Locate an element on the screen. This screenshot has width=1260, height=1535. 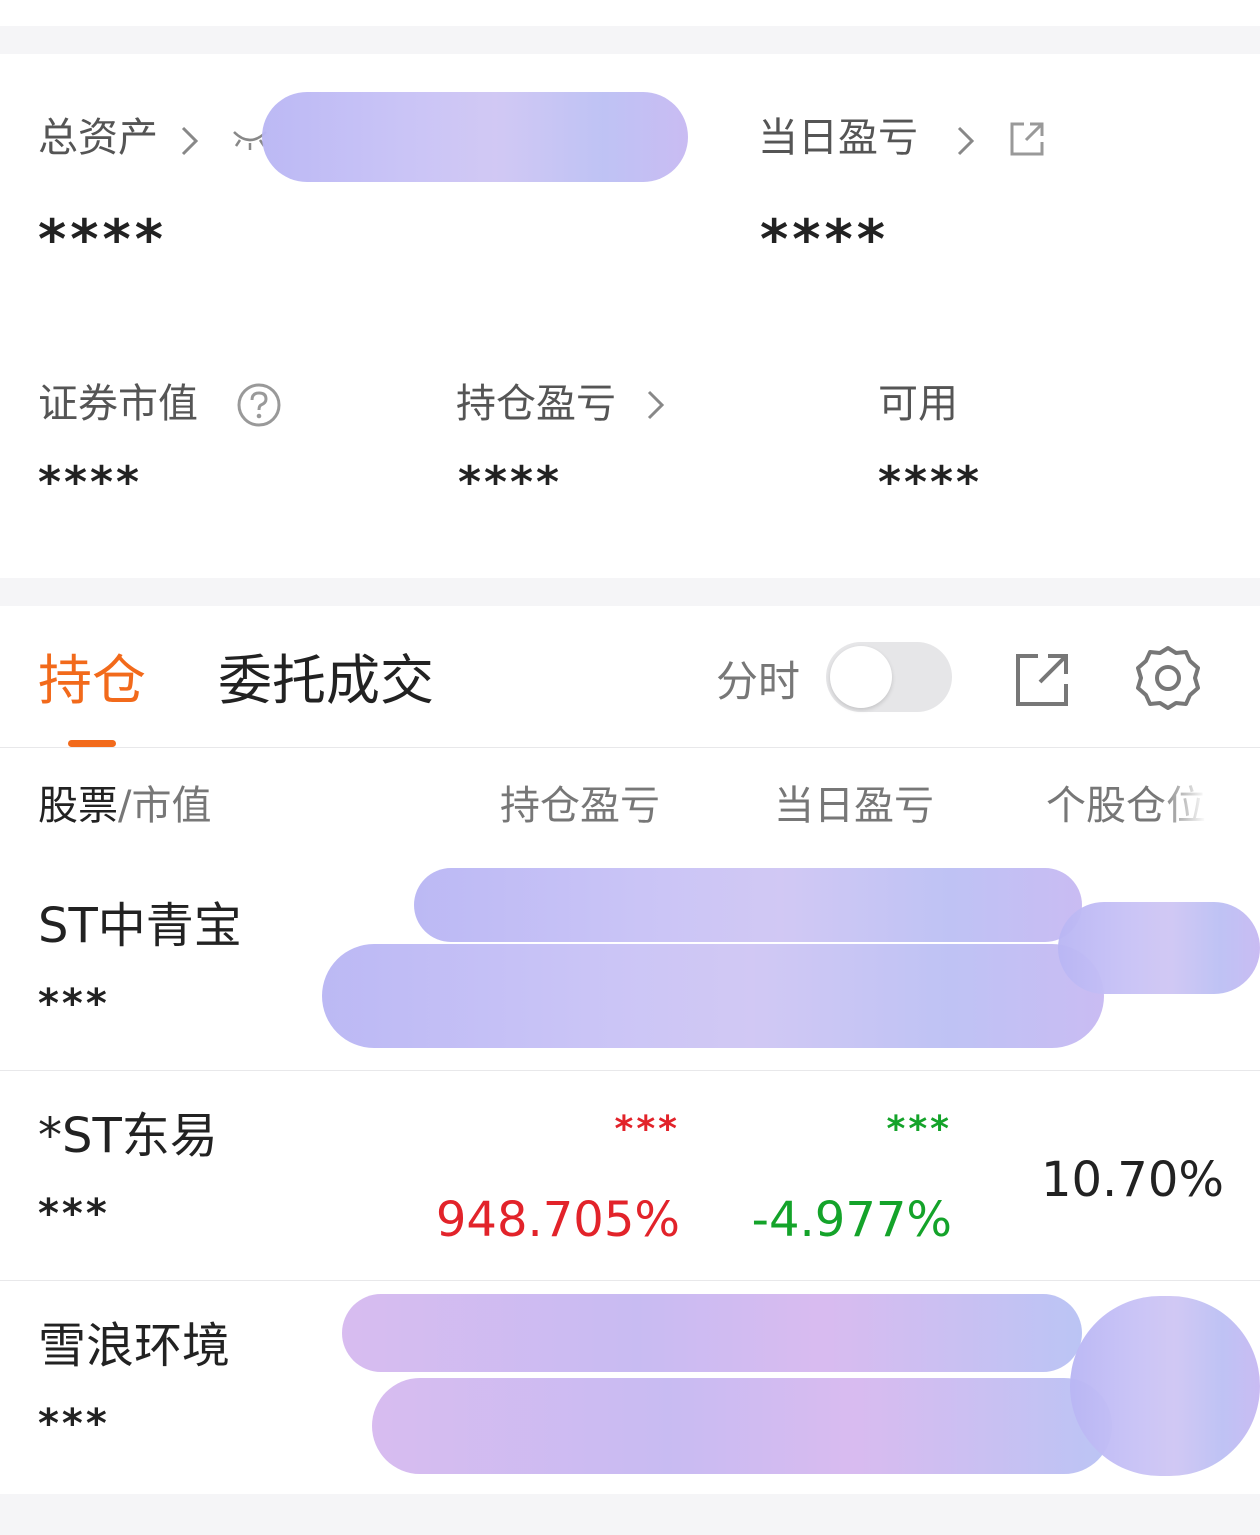
fenshi-toggle is located at coordinates (889, 677).